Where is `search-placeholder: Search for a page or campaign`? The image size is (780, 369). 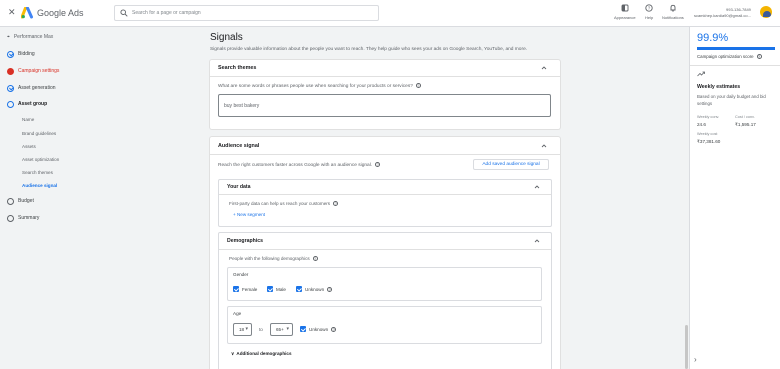 search-placeholder: Search for a page or campaign is located at coordinates (166, 13).